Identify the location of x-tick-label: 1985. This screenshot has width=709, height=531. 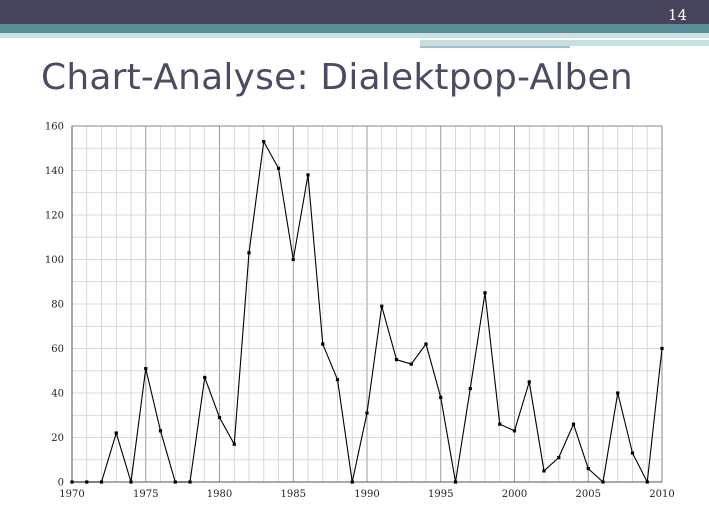
(293, 494).